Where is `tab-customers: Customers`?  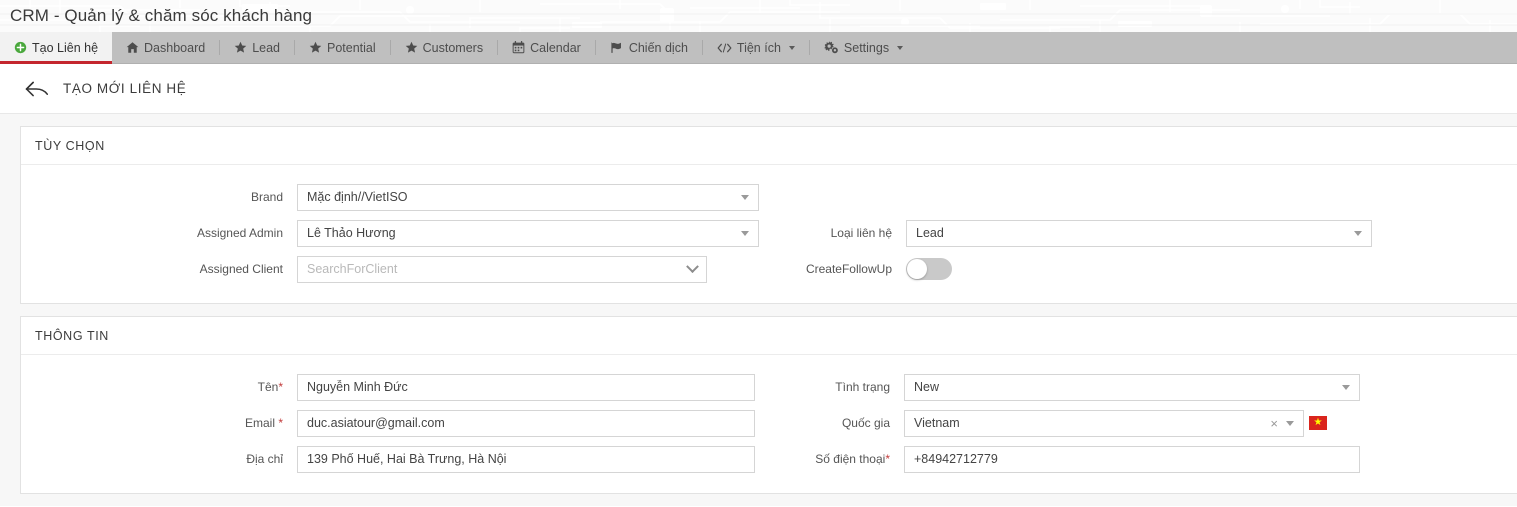 tab-customers: Customers is located at coordinates (444, 47).